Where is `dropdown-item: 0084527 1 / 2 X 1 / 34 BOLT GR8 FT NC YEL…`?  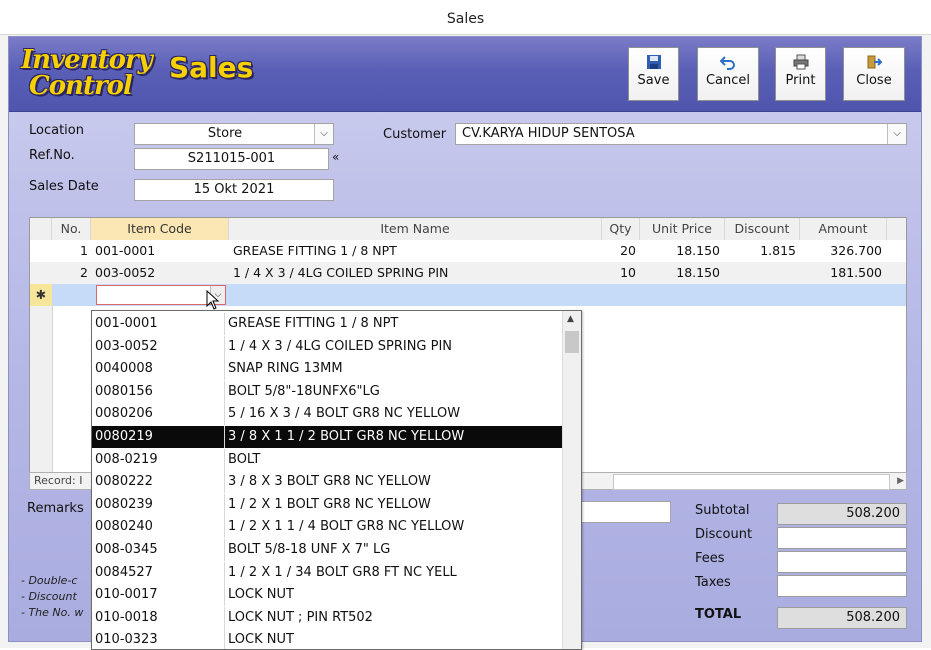 dropdown-item: 0084527 1 / 2 X 1 / 34 BOLT GR8 FT NC YEL… is located at coordinates (327, 572).